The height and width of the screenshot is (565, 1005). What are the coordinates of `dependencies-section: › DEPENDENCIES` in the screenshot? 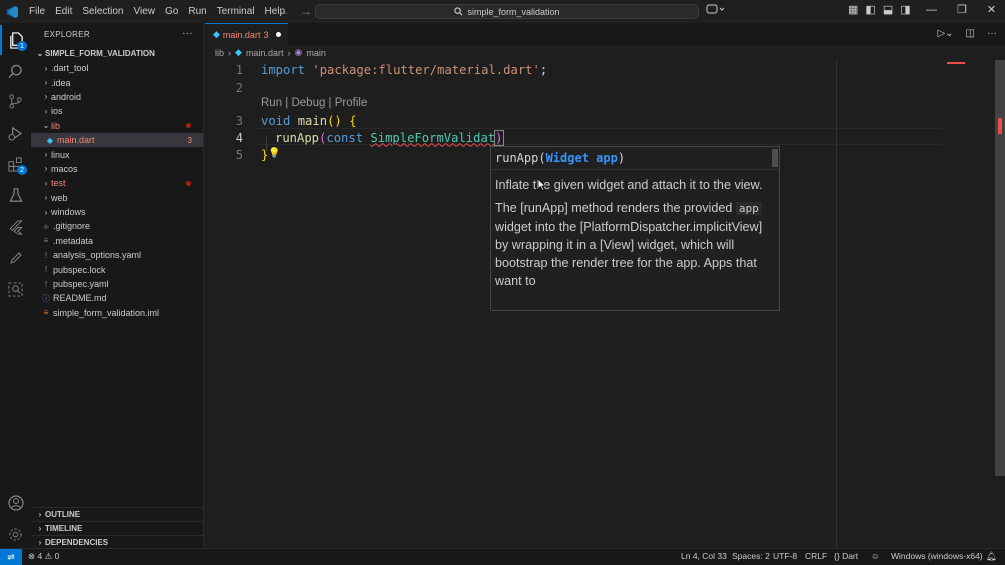 It's located at (117, 542).